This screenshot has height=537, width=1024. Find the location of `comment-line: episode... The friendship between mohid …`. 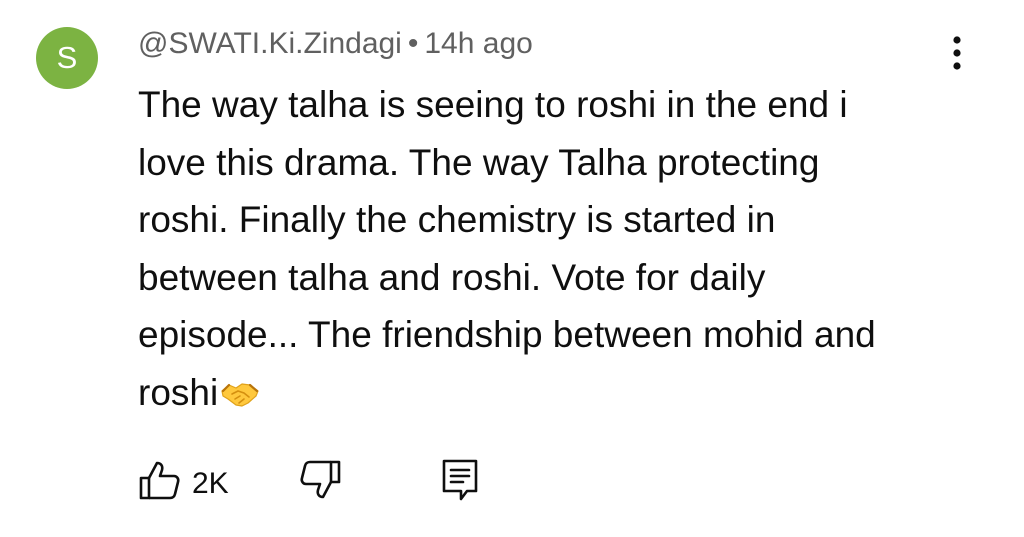

comment-line: episode... The friendship between mohid … is located at coordinates (507, 334).